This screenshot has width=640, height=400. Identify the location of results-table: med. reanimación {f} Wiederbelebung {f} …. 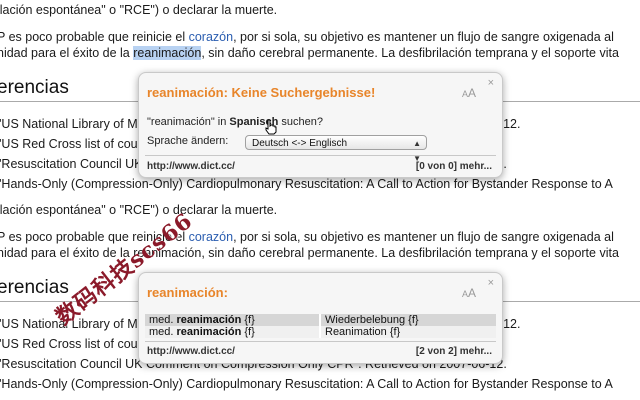
(320, 326).